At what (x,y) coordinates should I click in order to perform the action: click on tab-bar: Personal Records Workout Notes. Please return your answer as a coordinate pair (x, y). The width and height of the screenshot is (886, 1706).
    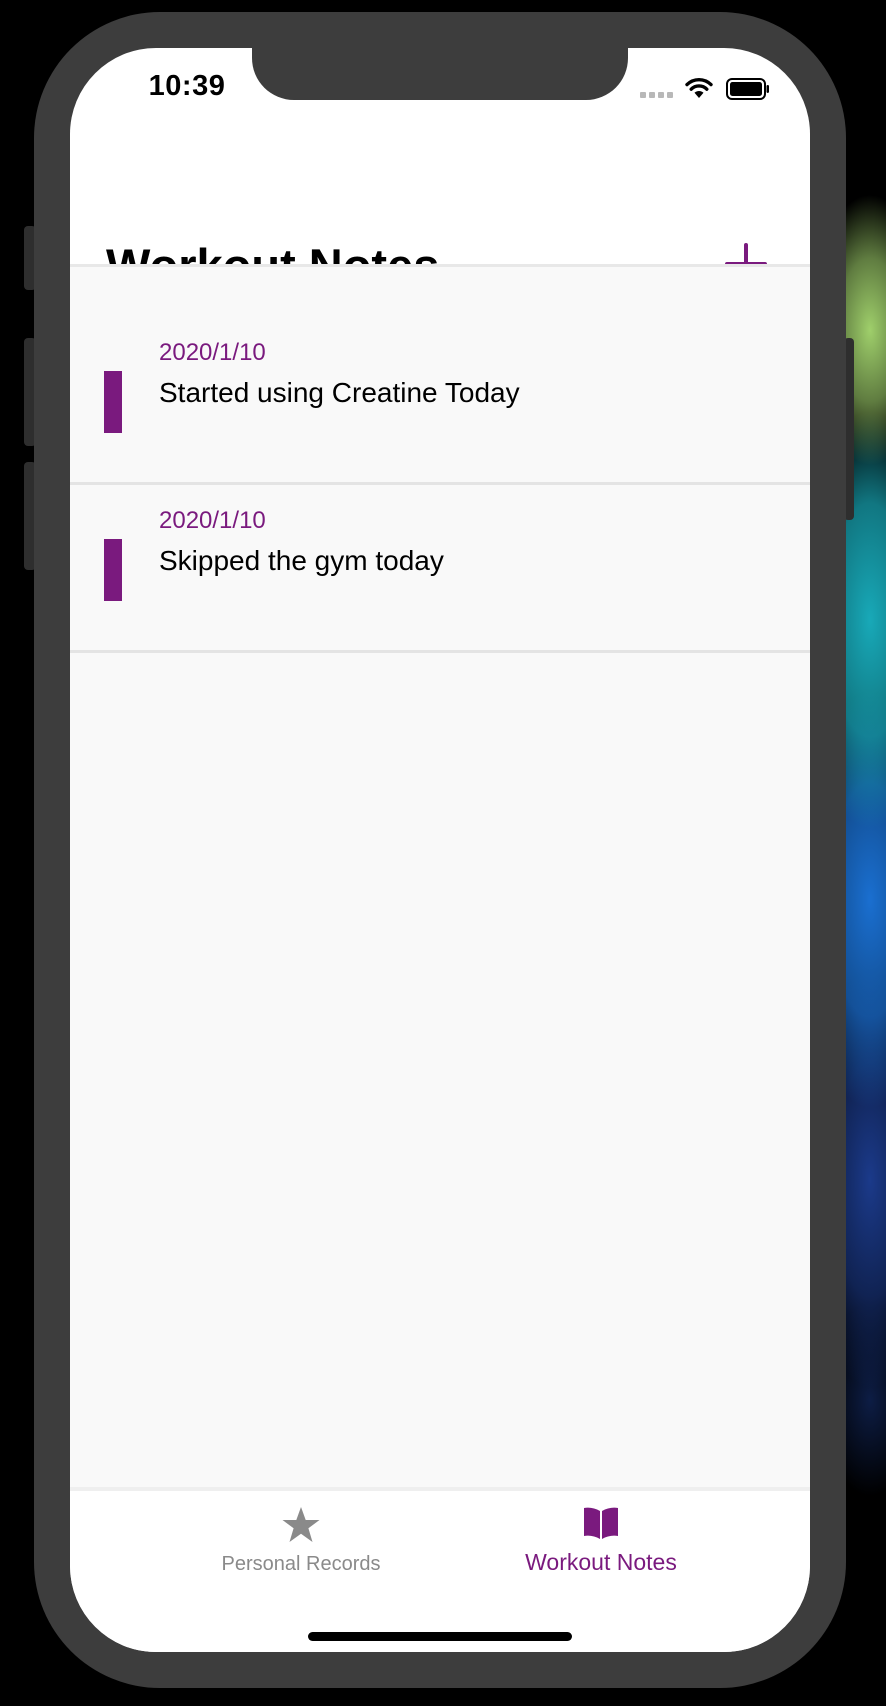
    Looking at the image, I should click on (440, 1569).